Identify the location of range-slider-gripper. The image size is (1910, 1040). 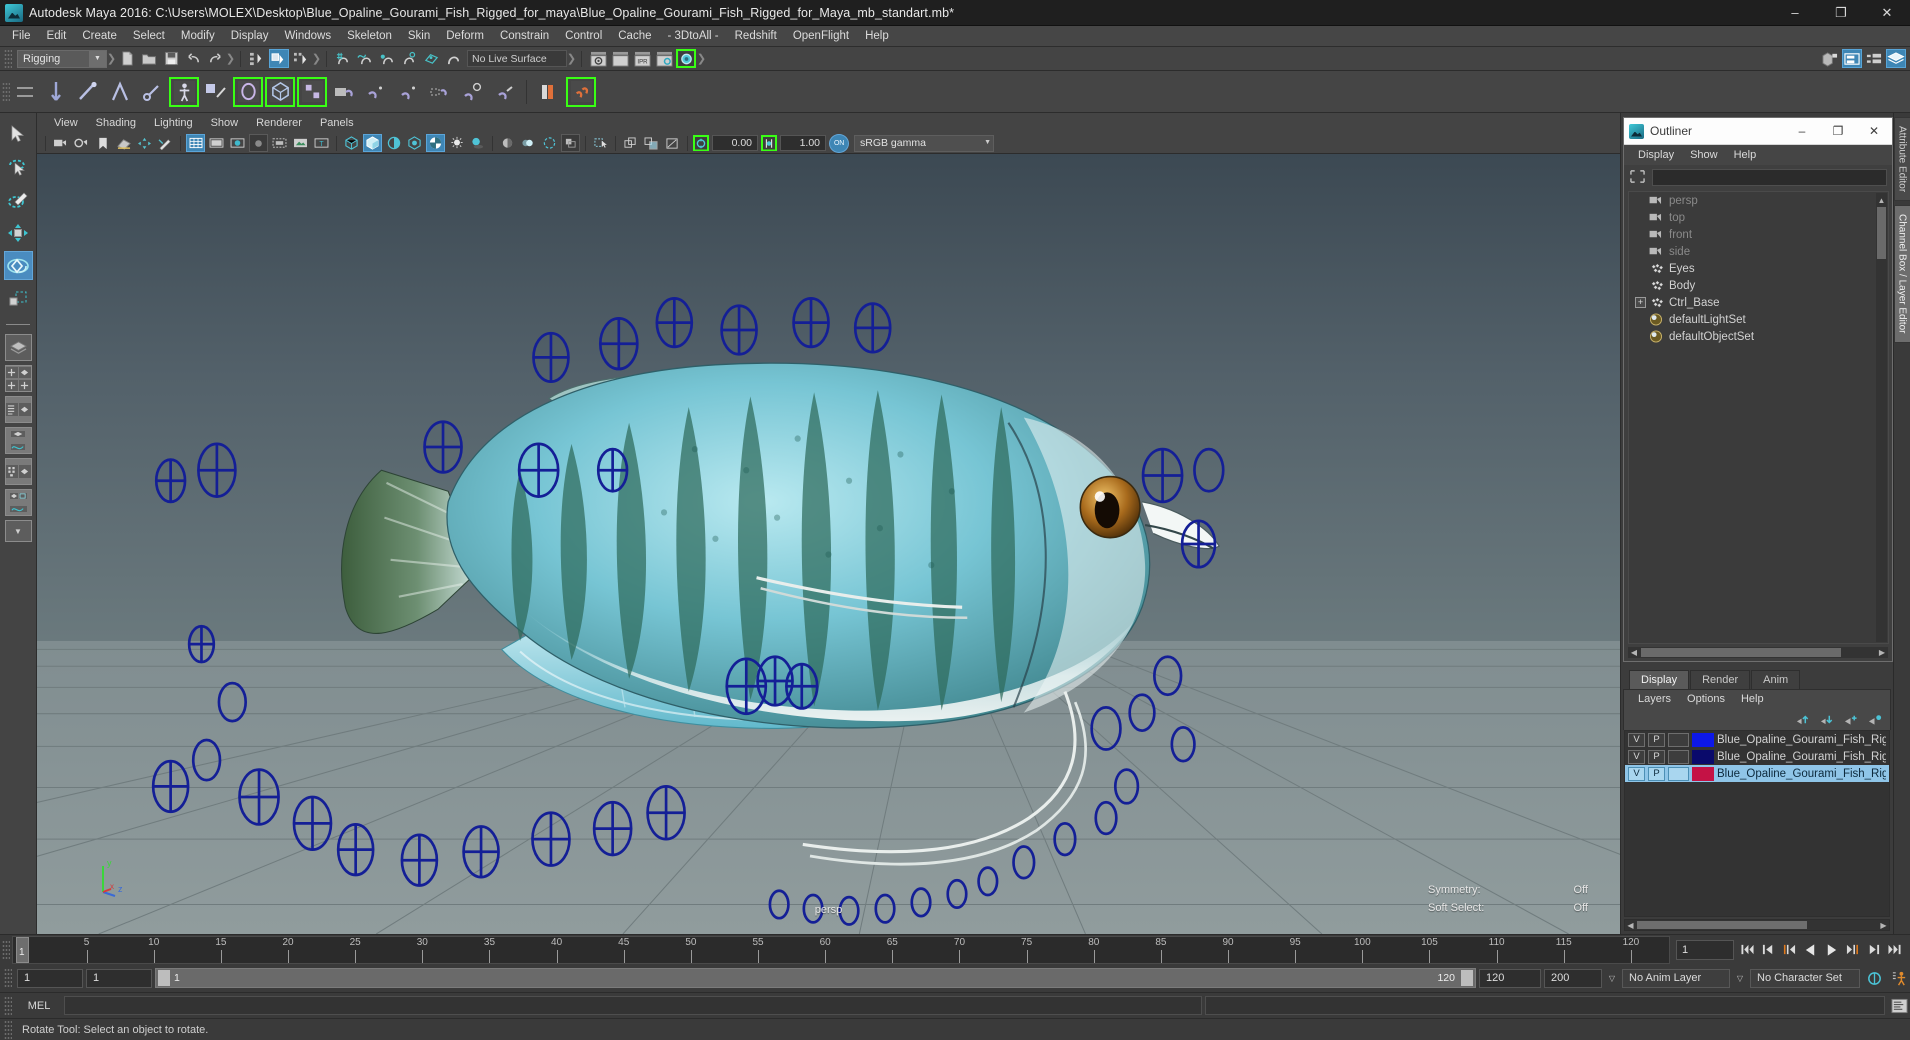
(8, 978).